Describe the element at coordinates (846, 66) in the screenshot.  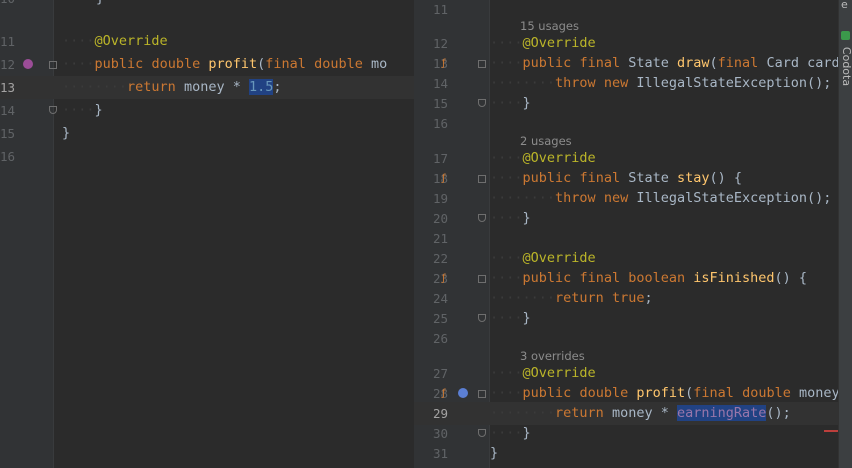
I see `codota-tool-tab: Codota` at that location.